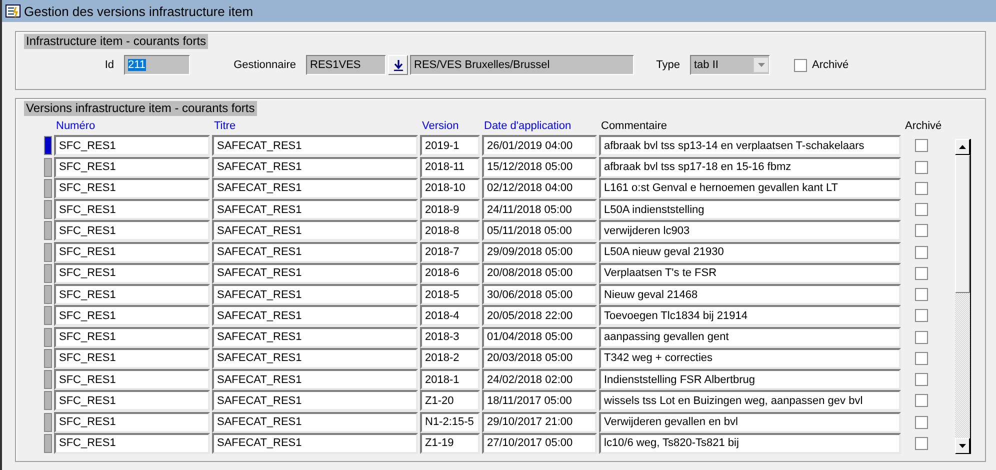  What do you see at coordinates (923, 127) in the screenshot?
I see `column-header: Archivé` at bounding box center [923, 127].